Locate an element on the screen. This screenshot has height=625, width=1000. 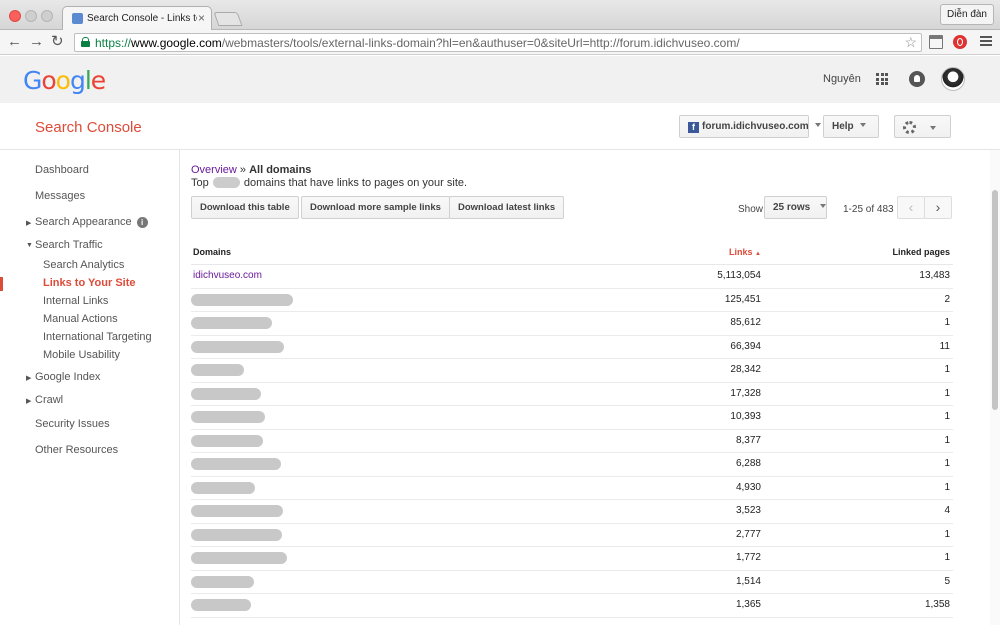
linked-pages-count: 1,358 is located at coordinates (937, 604).